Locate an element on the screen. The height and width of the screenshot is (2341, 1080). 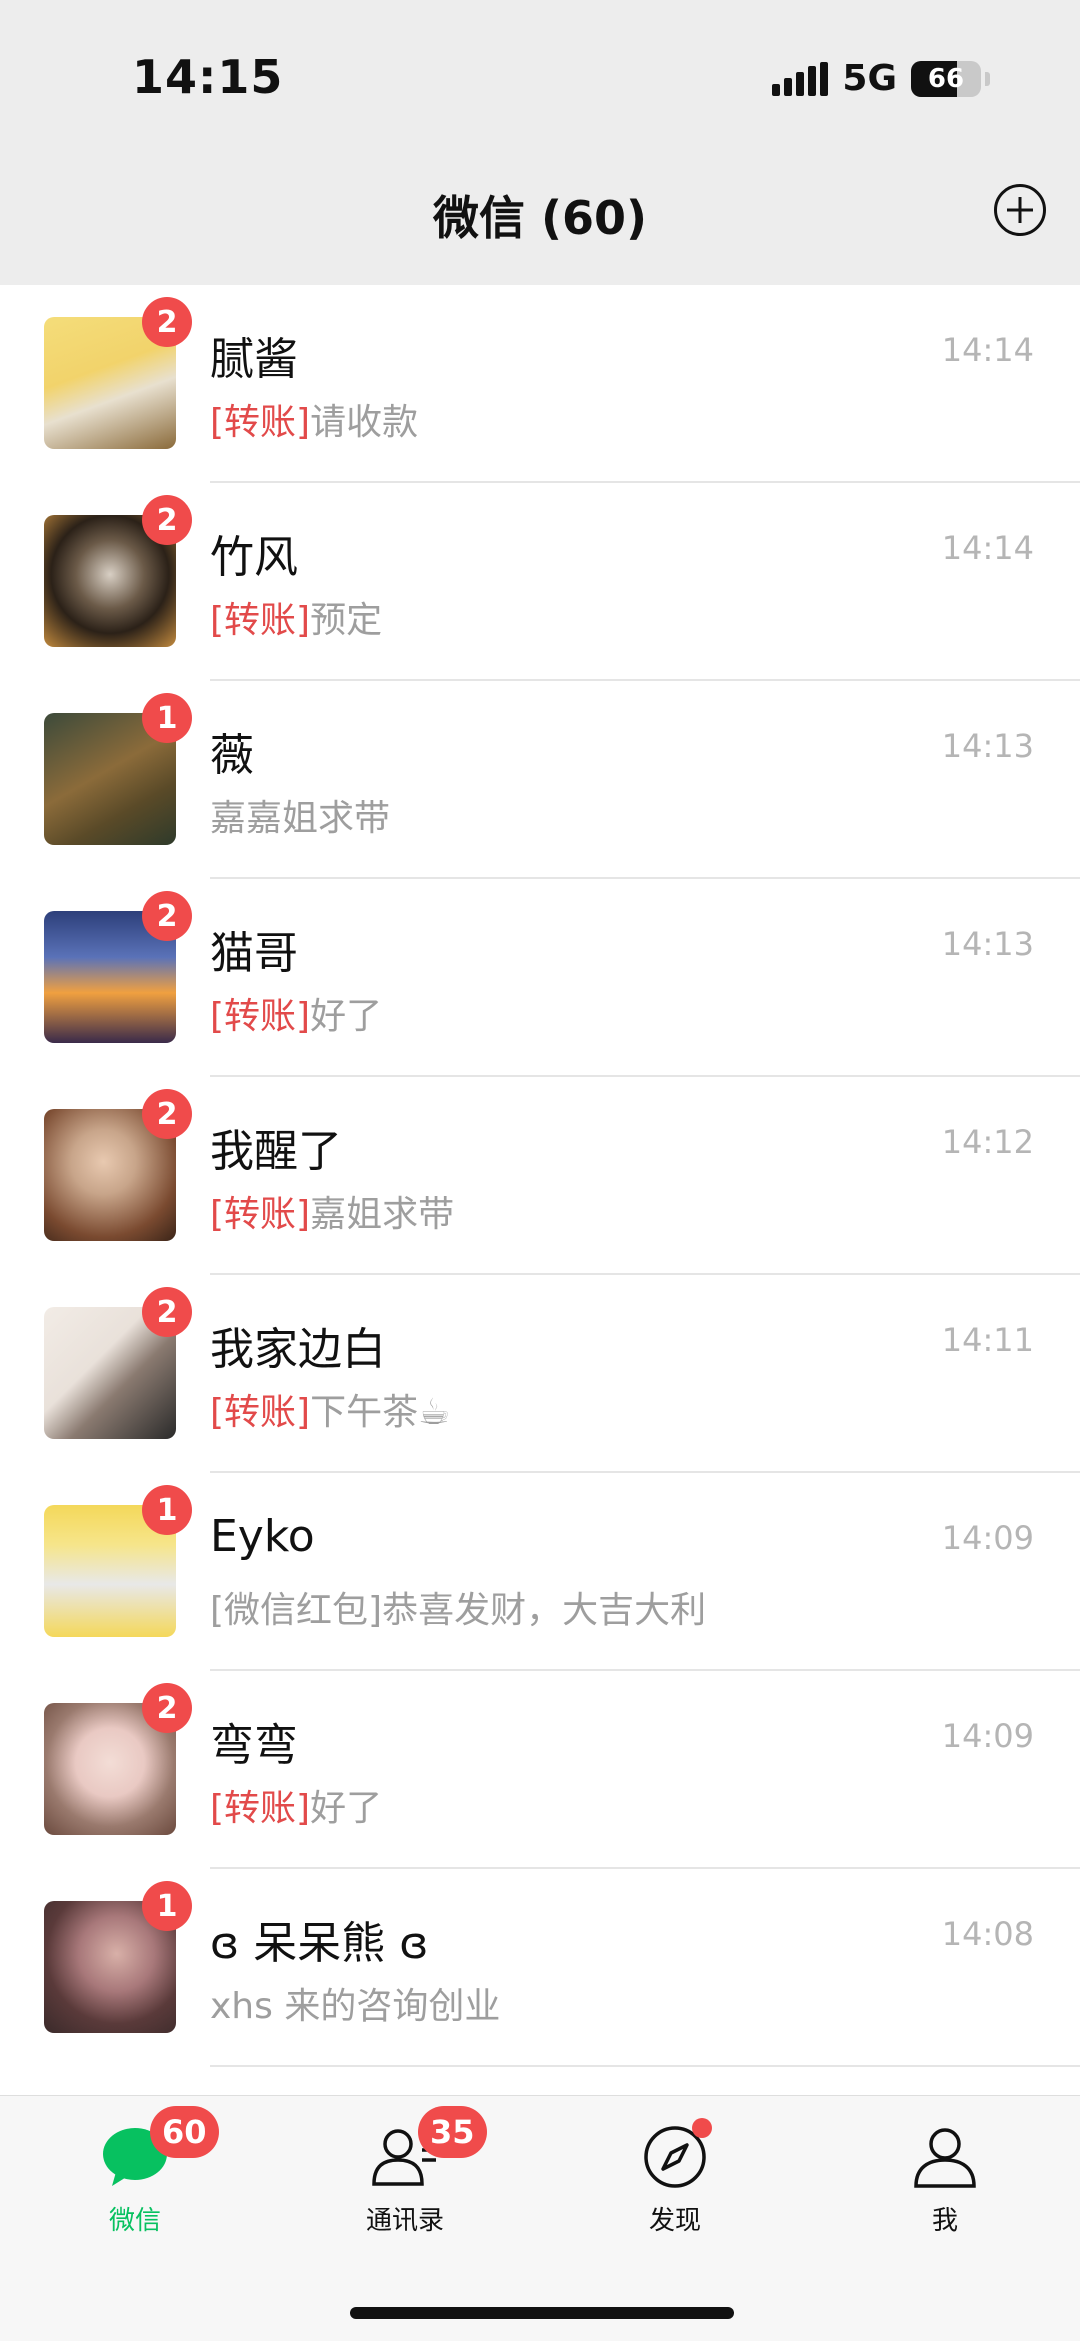
signal-icon is located at coordinates (800, 78).